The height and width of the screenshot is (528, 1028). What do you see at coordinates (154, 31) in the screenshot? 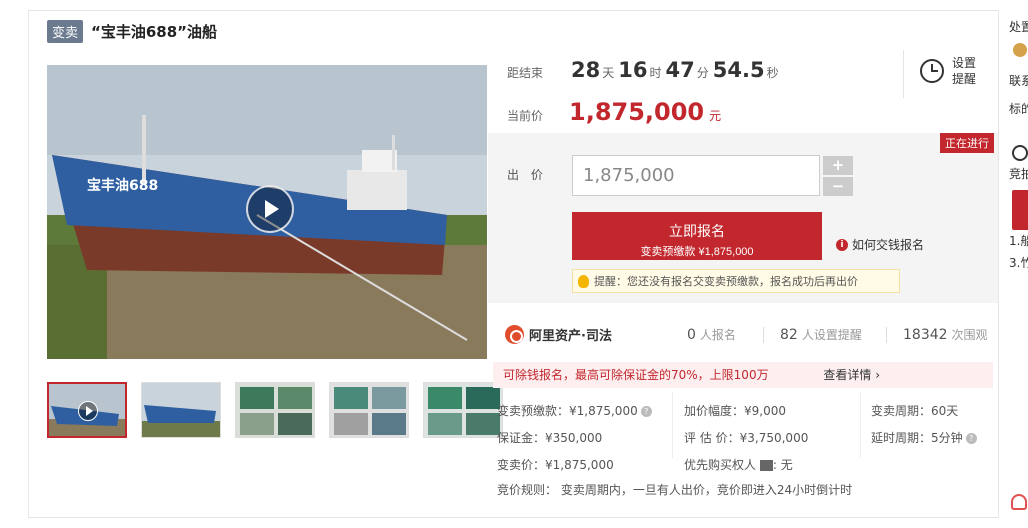
I see `lot-title: “宝丰油688”油船` at bounding box center [154, 31].